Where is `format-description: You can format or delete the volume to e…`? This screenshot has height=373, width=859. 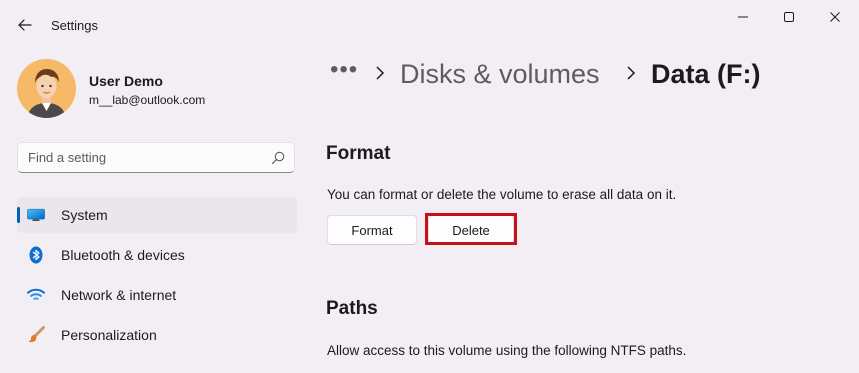 format-description: You can format or delete the volume to e… is located at coordinates (502, 194).